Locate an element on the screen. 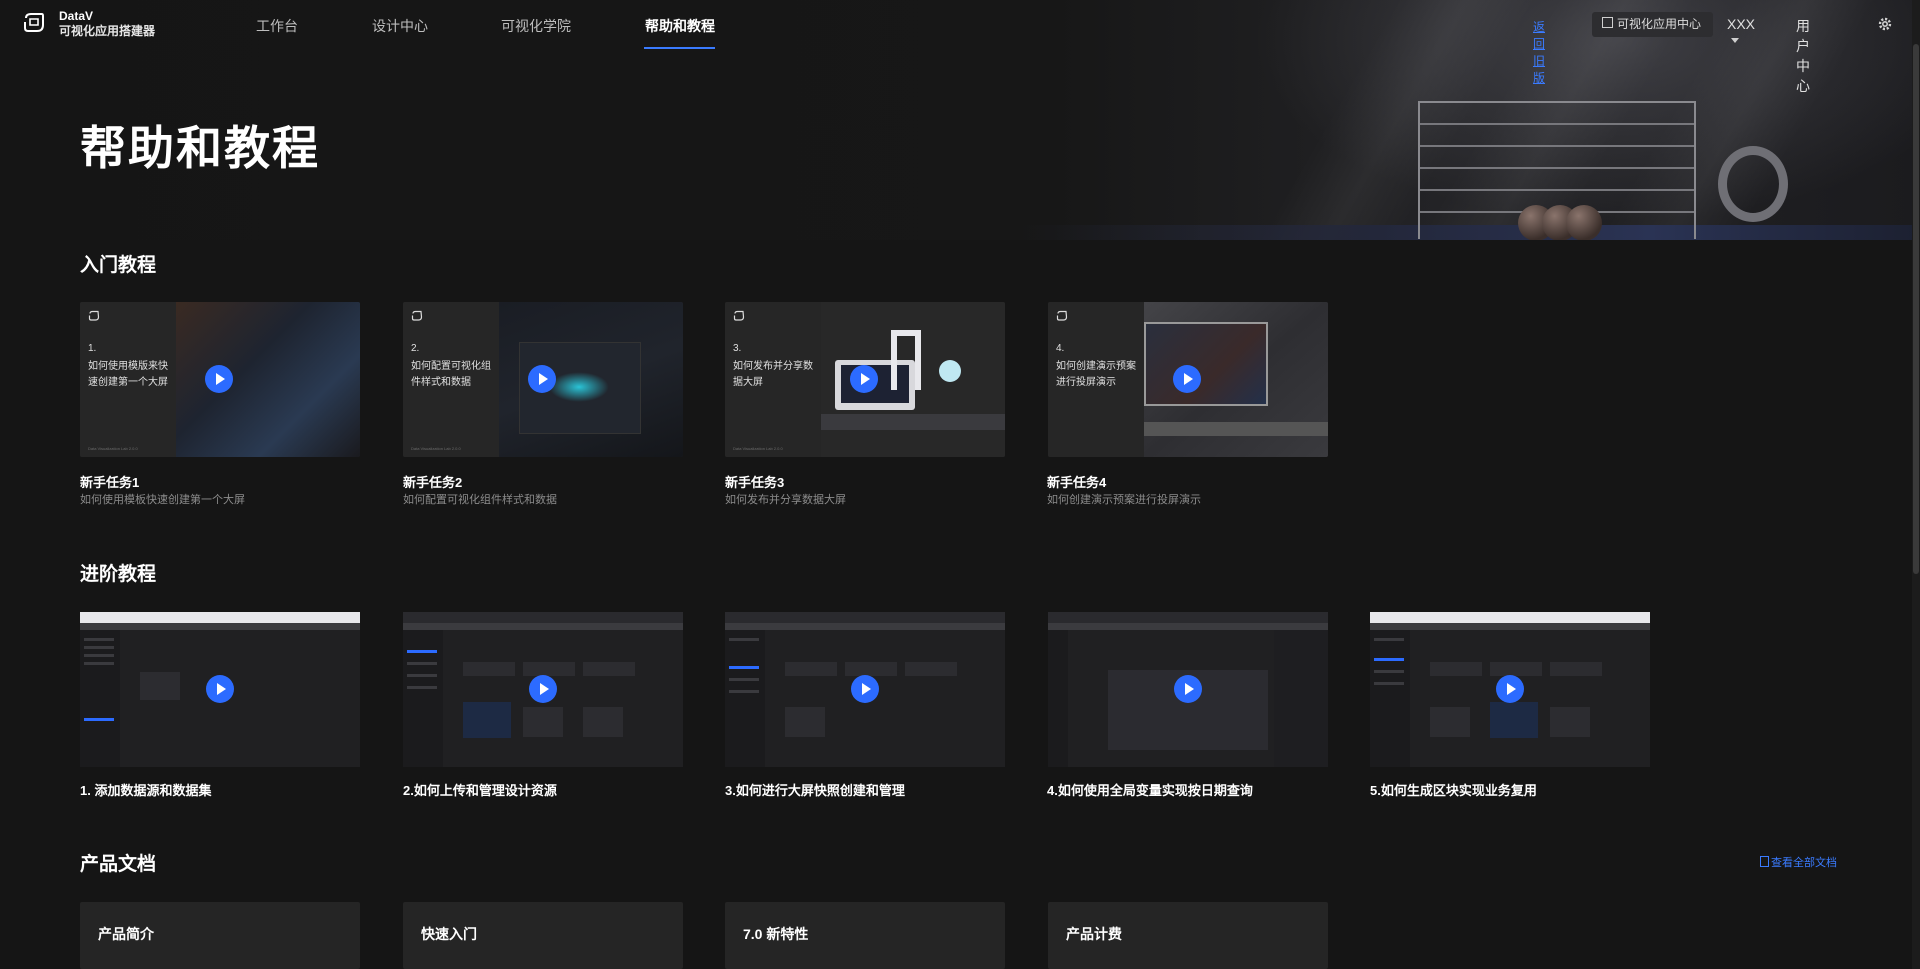 Image resolution: width=1920 pixels, height=969 pixels. card-text-panel: 4. 如何创建演示预案进行投屏演示 is located at coordinates (1096, 379).